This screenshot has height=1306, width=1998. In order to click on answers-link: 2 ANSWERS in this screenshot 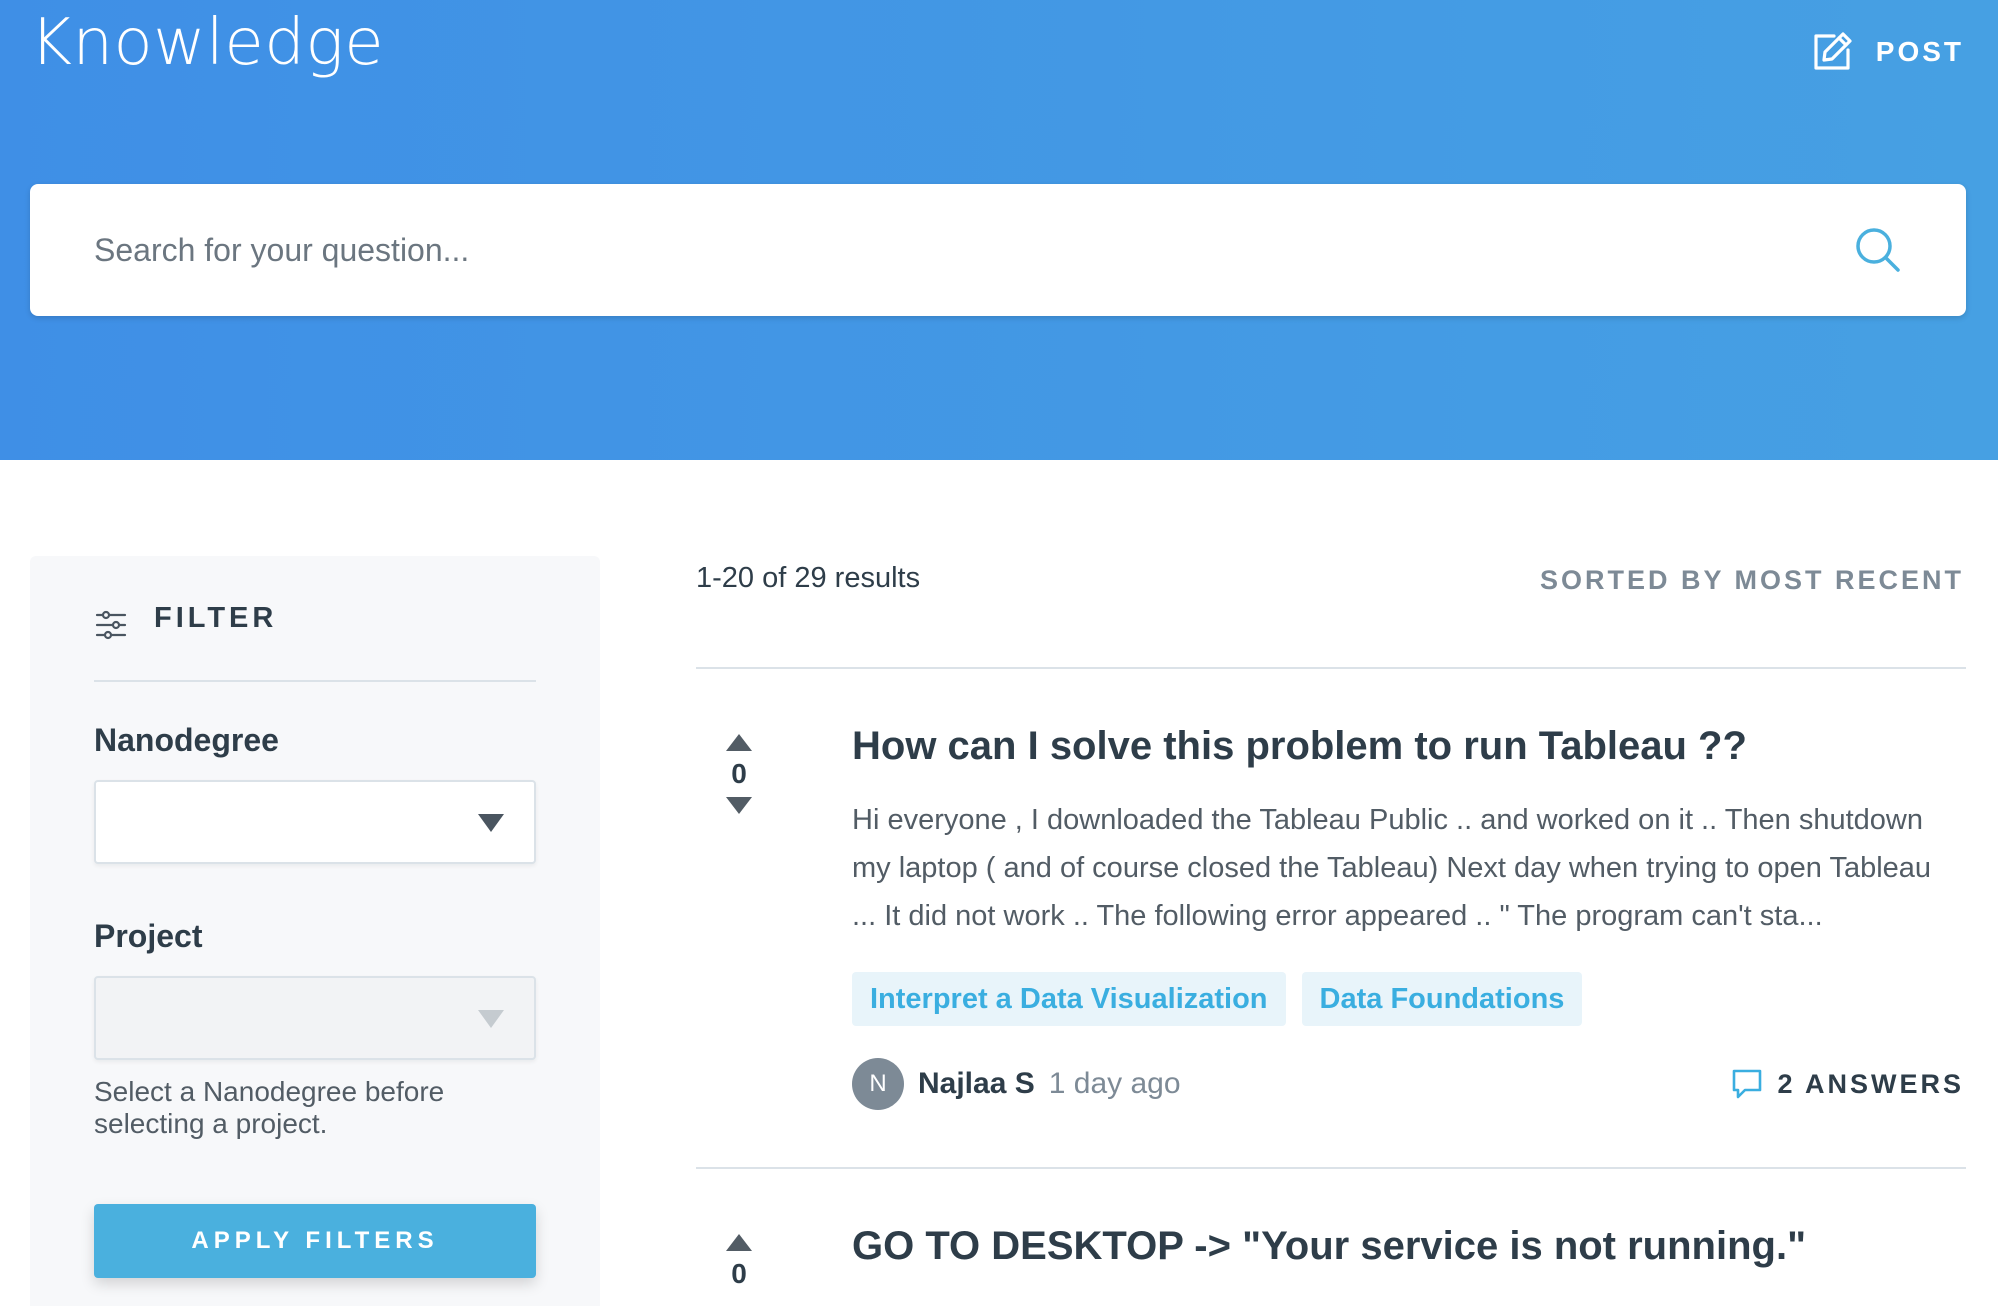, I will do `click(1847, 1084)`.